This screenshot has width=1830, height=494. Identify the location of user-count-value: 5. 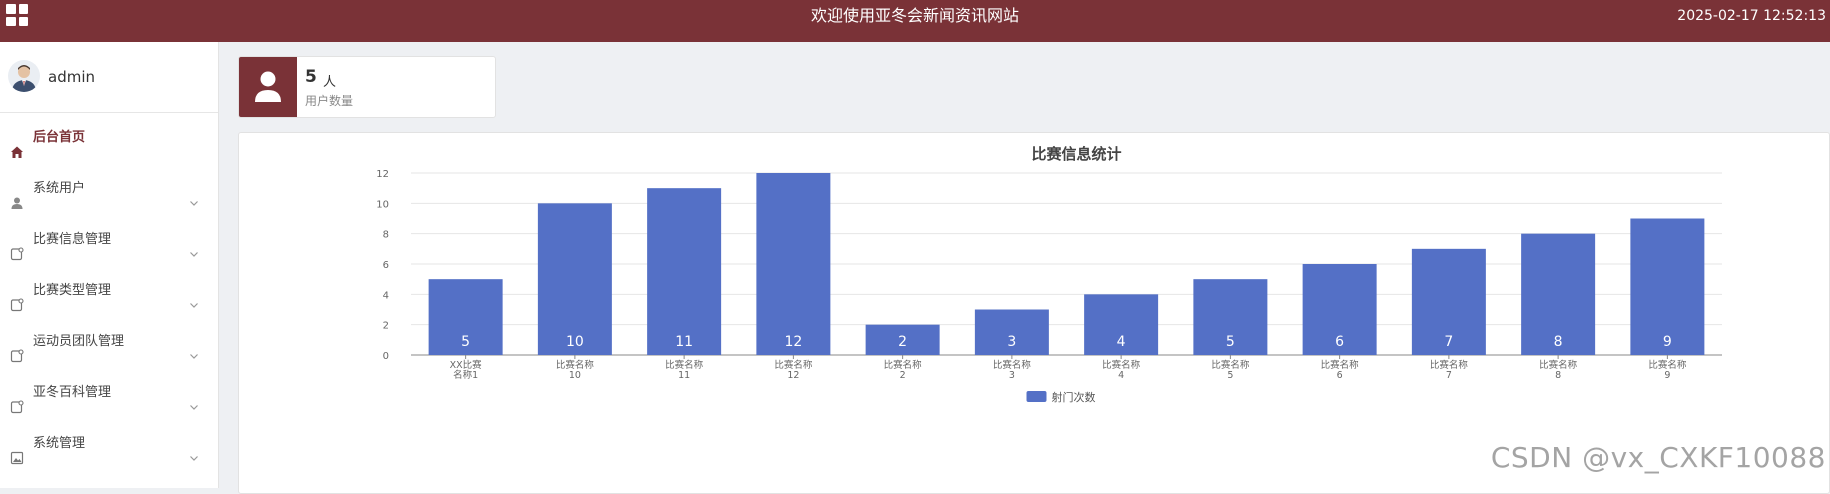
(311, 77).